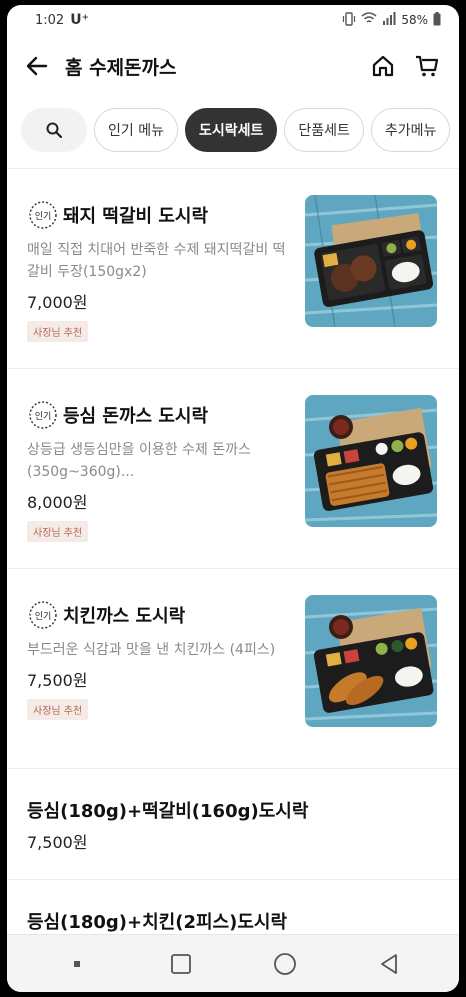  What do you see at coordinates (389, 20) in the screenshot?
I see `signal-icon` at bounding box center [389, 20].